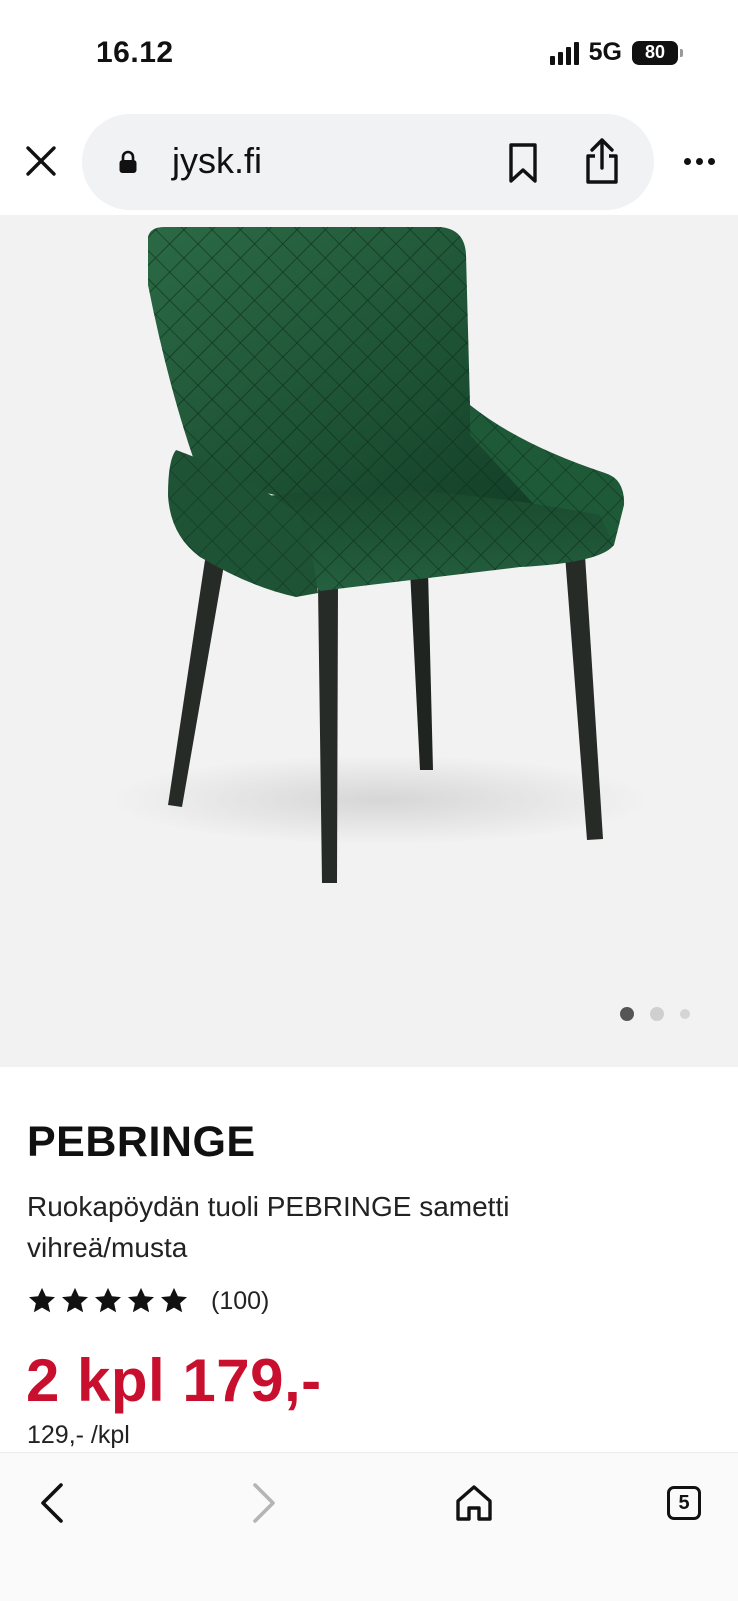 The image size is (738, 1601). What do you see at coordinates (369, 55) in the screenshot?
I see `status-bar: 16.12 5G 80` at bounding box center [369, 55].